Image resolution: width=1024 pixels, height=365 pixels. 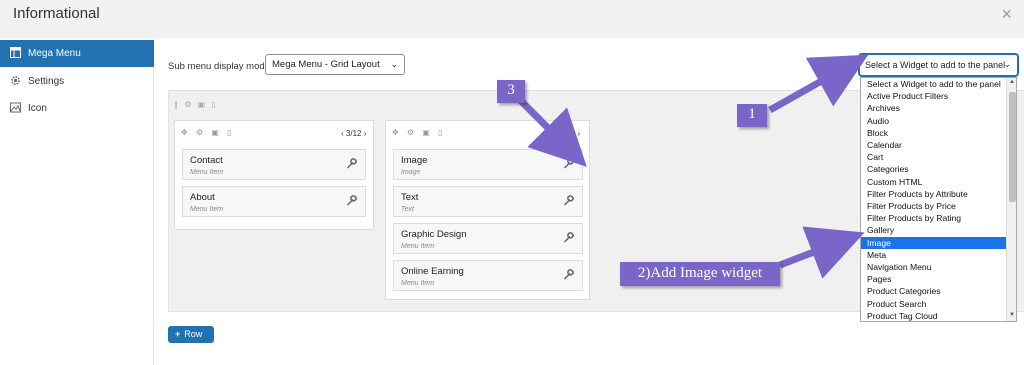 I want to click on widget-option: Meta, so click(x=933, y=255).